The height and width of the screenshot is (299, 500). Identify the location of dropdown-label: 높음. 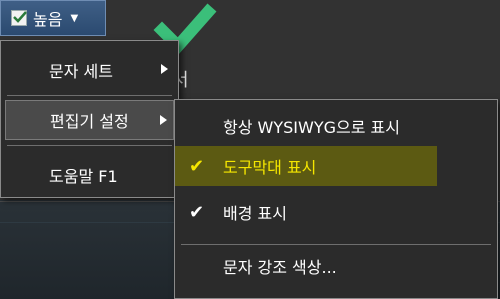
(48, 19).